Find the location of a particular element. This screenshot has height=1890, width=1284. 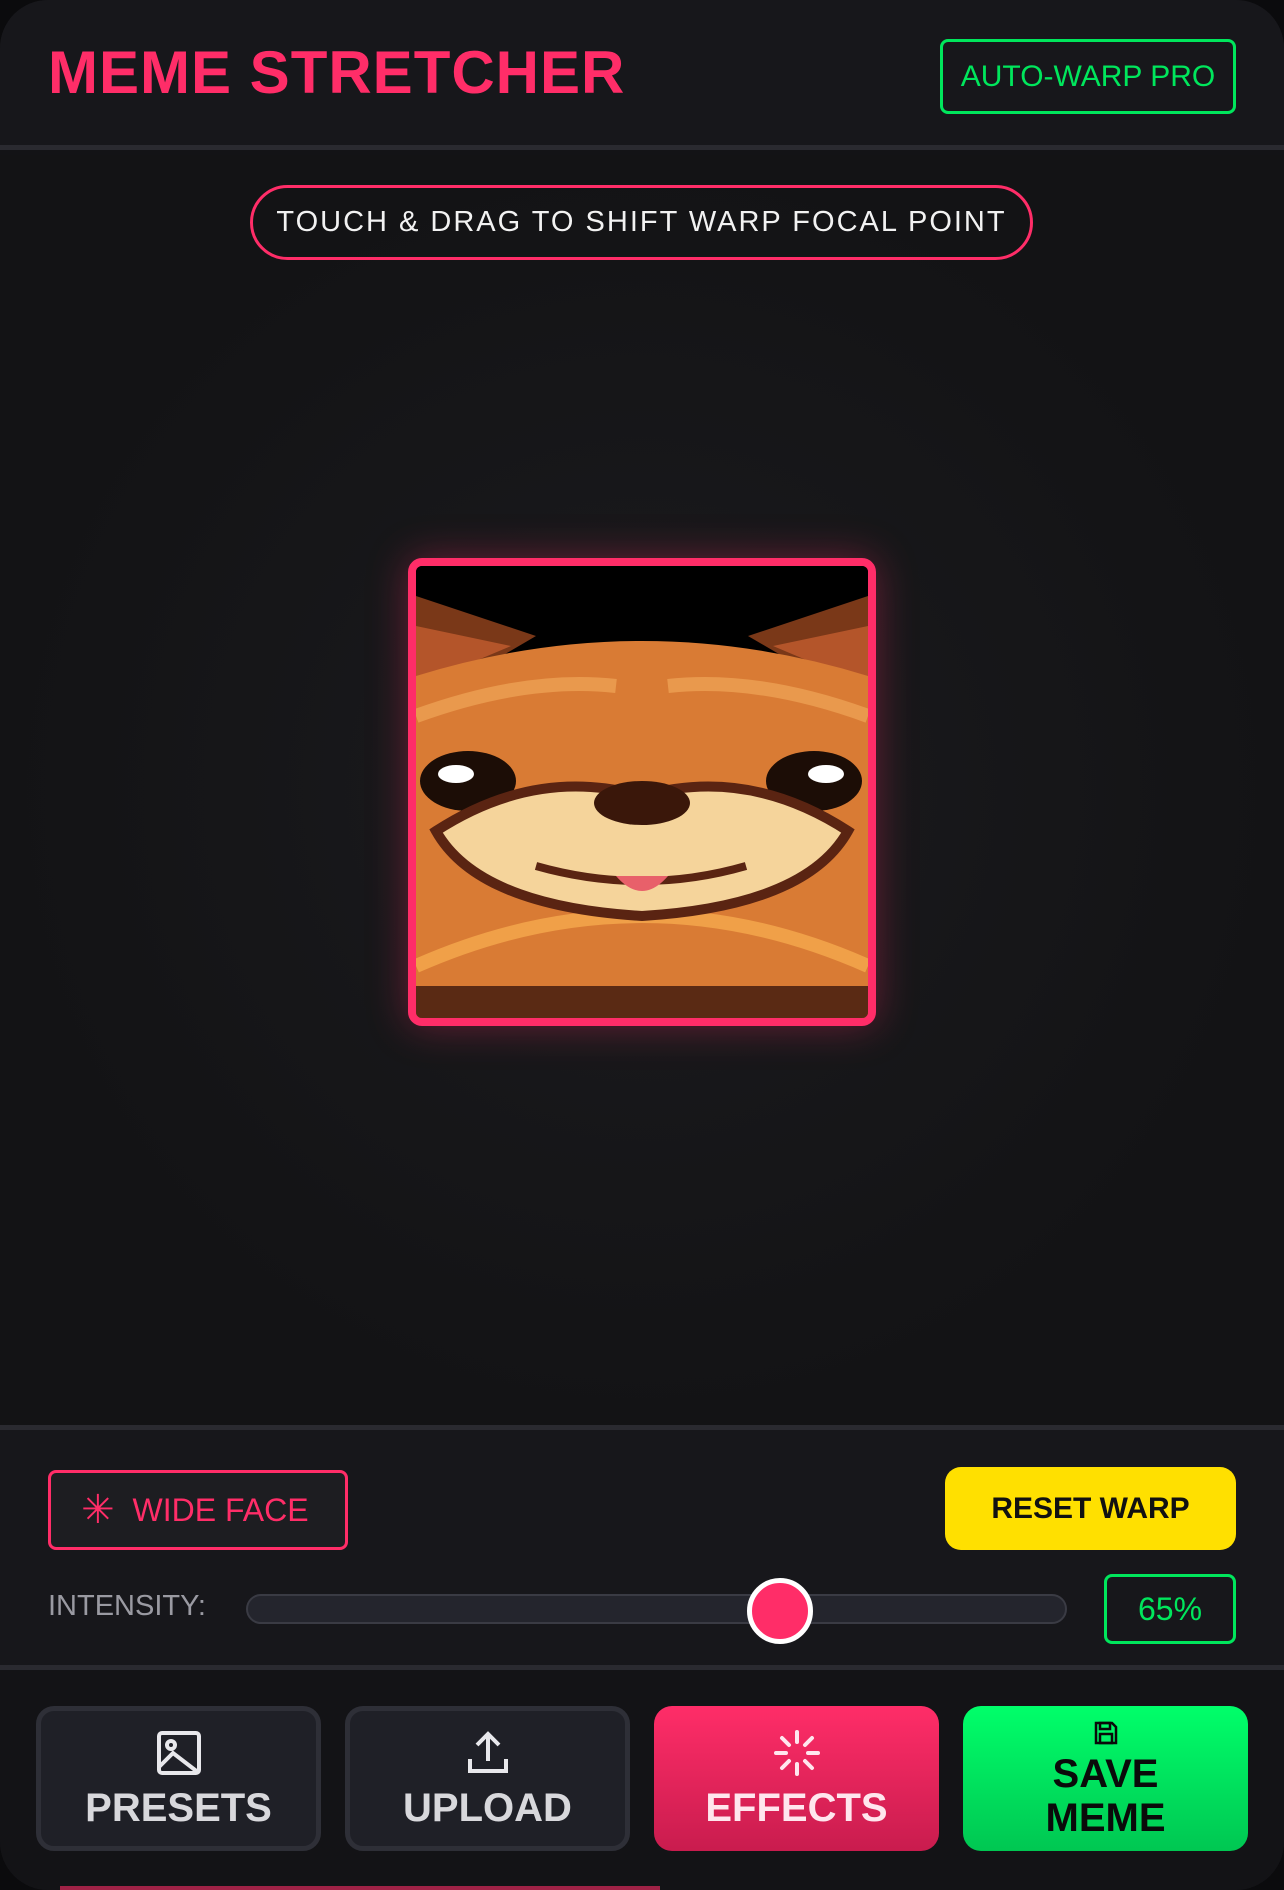

nose is located at coordinates (642, 803).